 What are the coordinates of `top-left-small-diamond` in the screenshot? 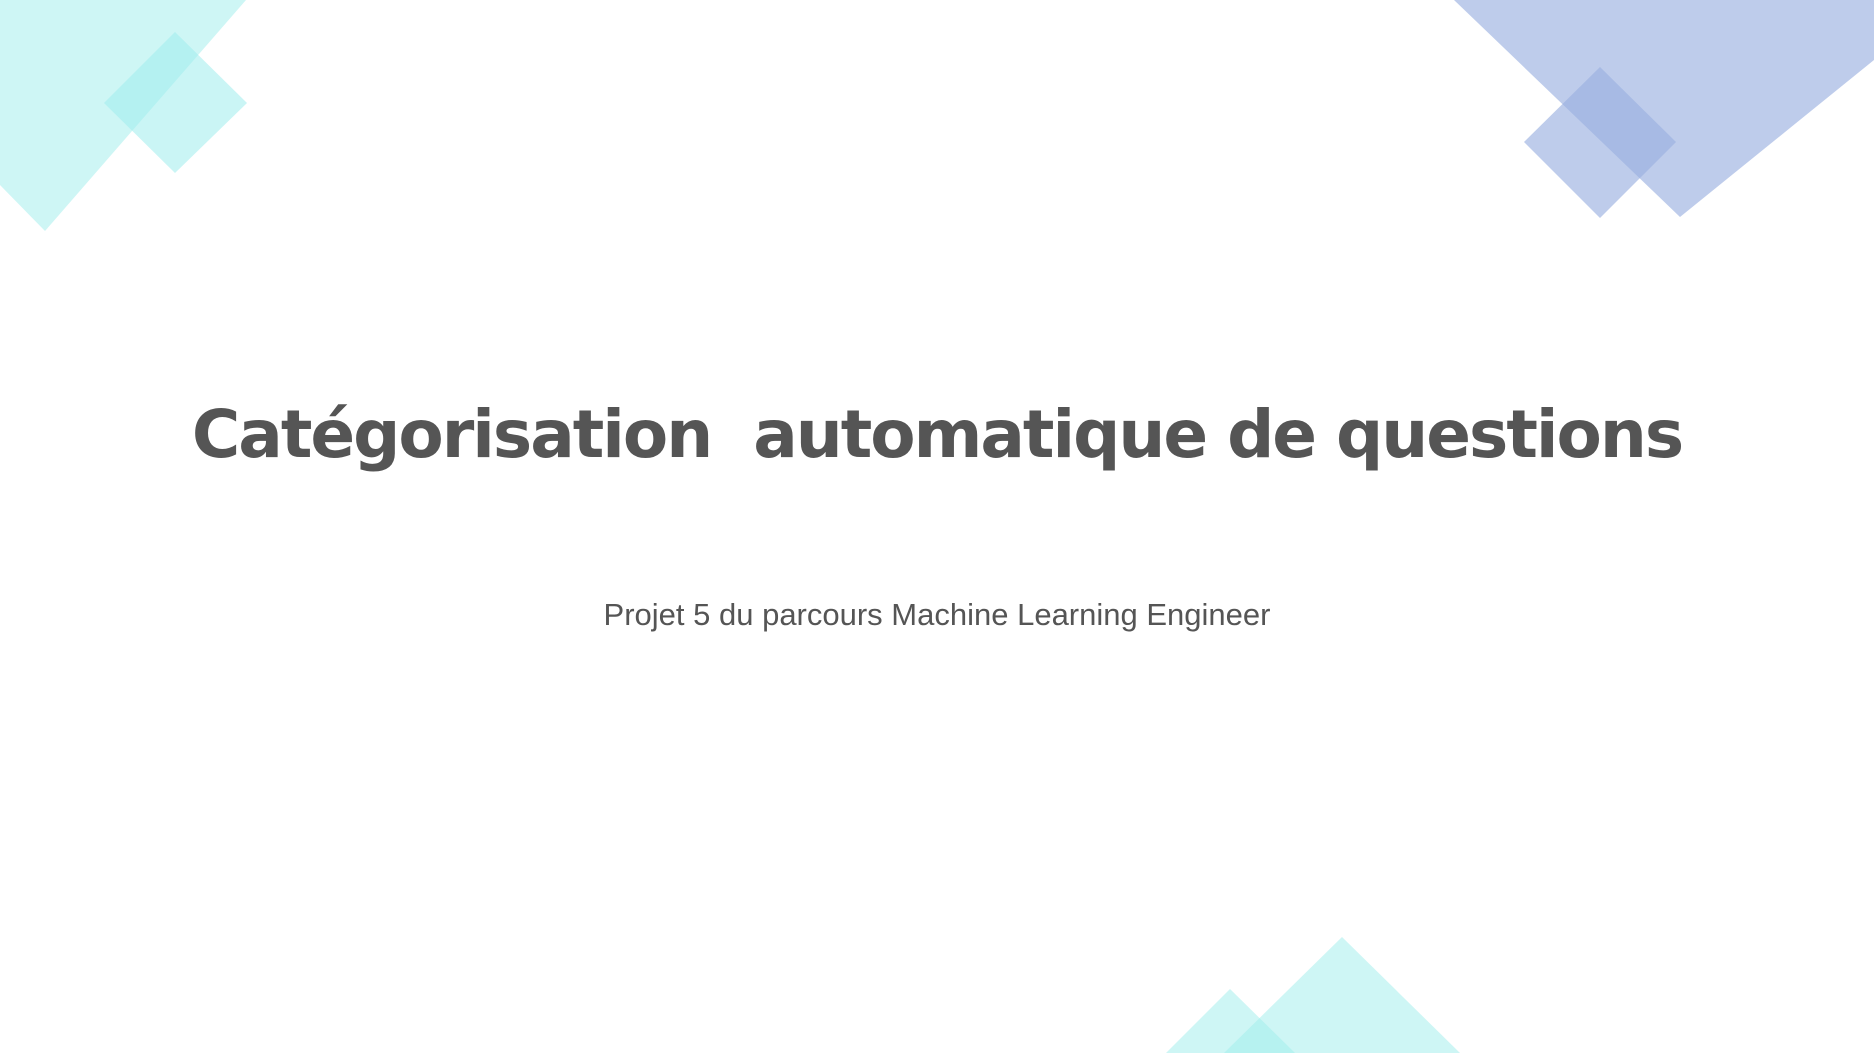 It's located at (175, 102).